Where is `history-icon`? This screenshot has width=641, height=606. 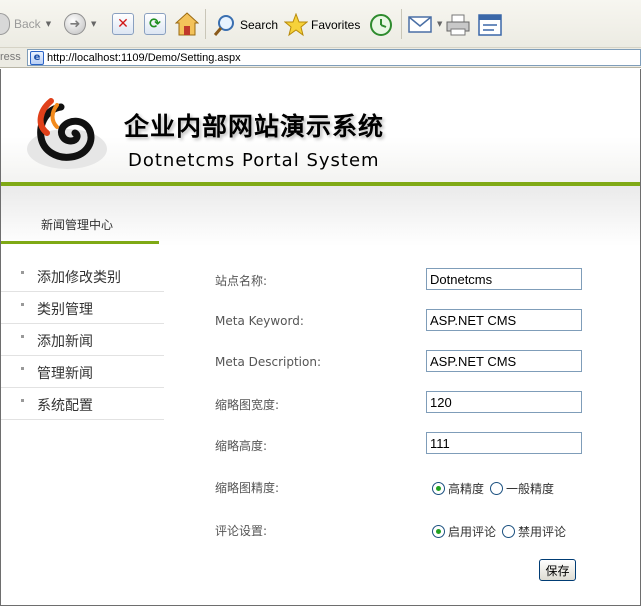
history-icon is located at coordinates (381, 25).